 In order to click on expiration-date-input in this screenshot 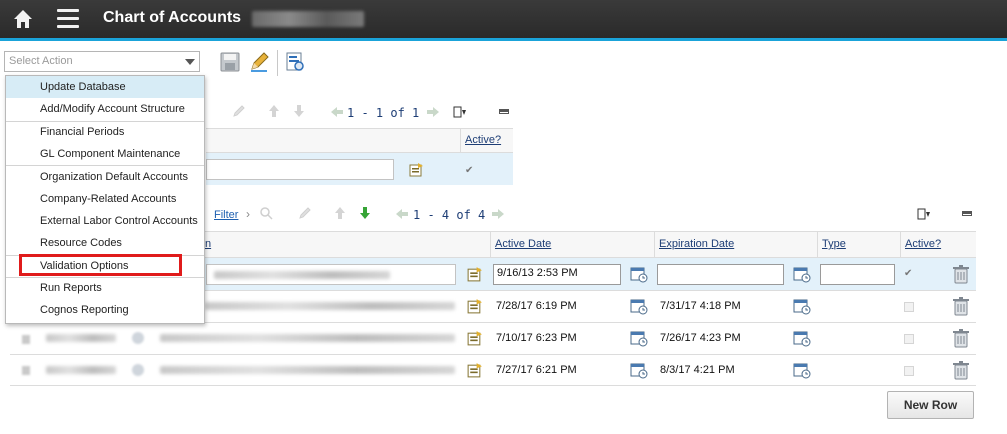, I will do `click(720, 274)`.